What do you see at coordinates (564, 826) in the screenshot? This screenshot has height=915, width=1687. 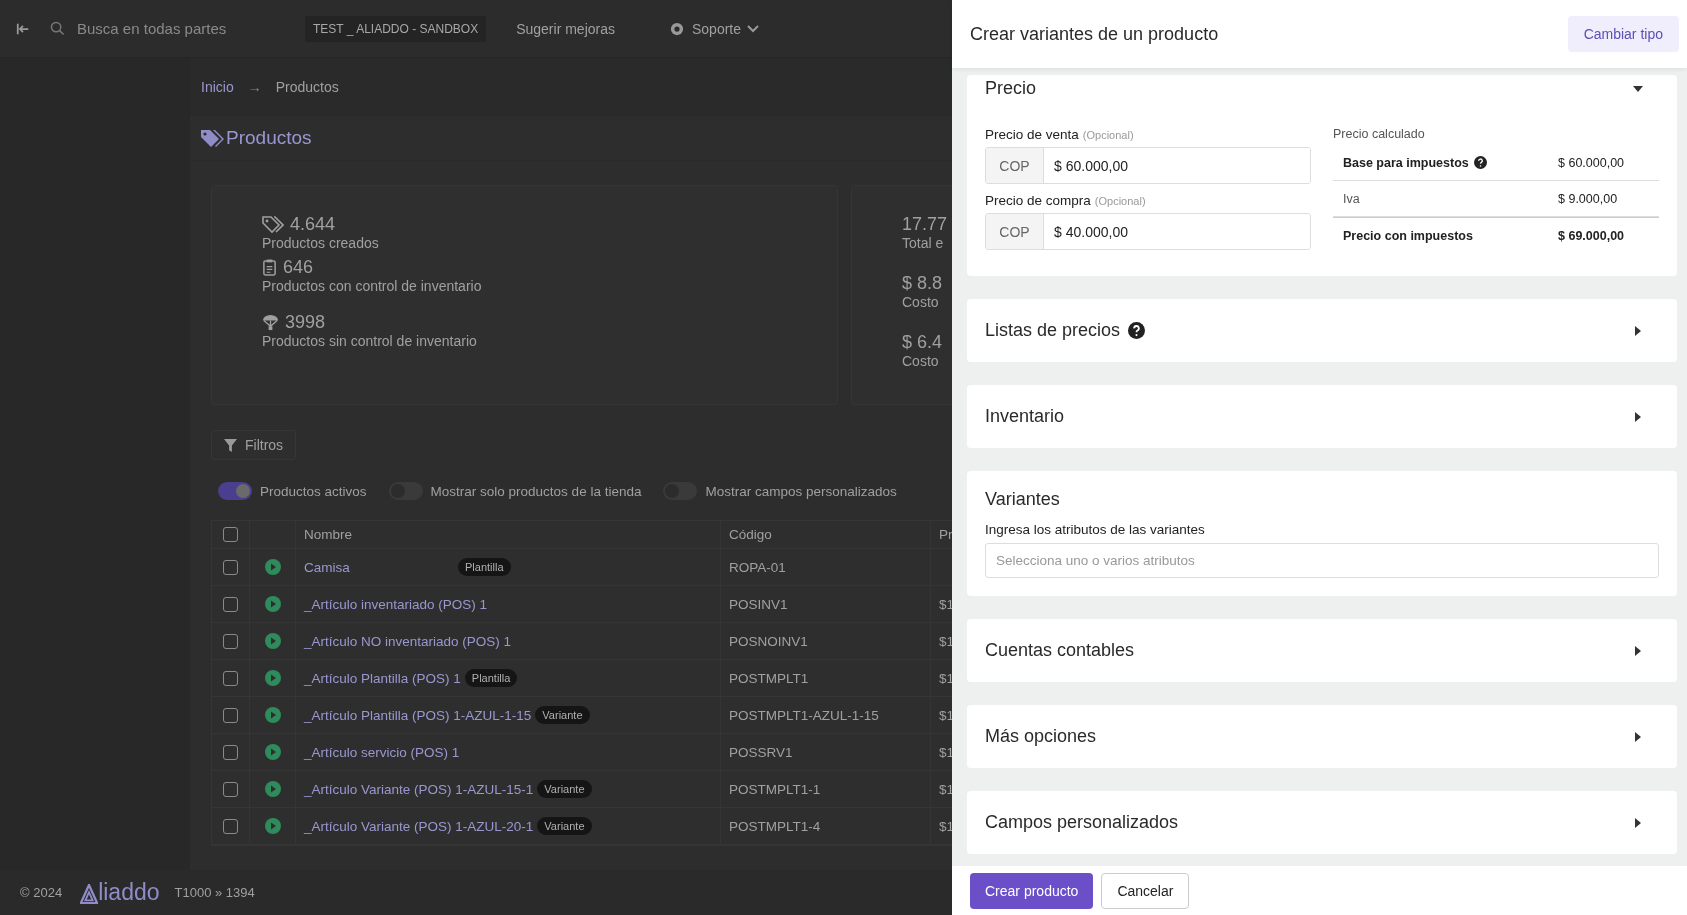 I see `type-tag: Variante` at bounding box center [564, 826].